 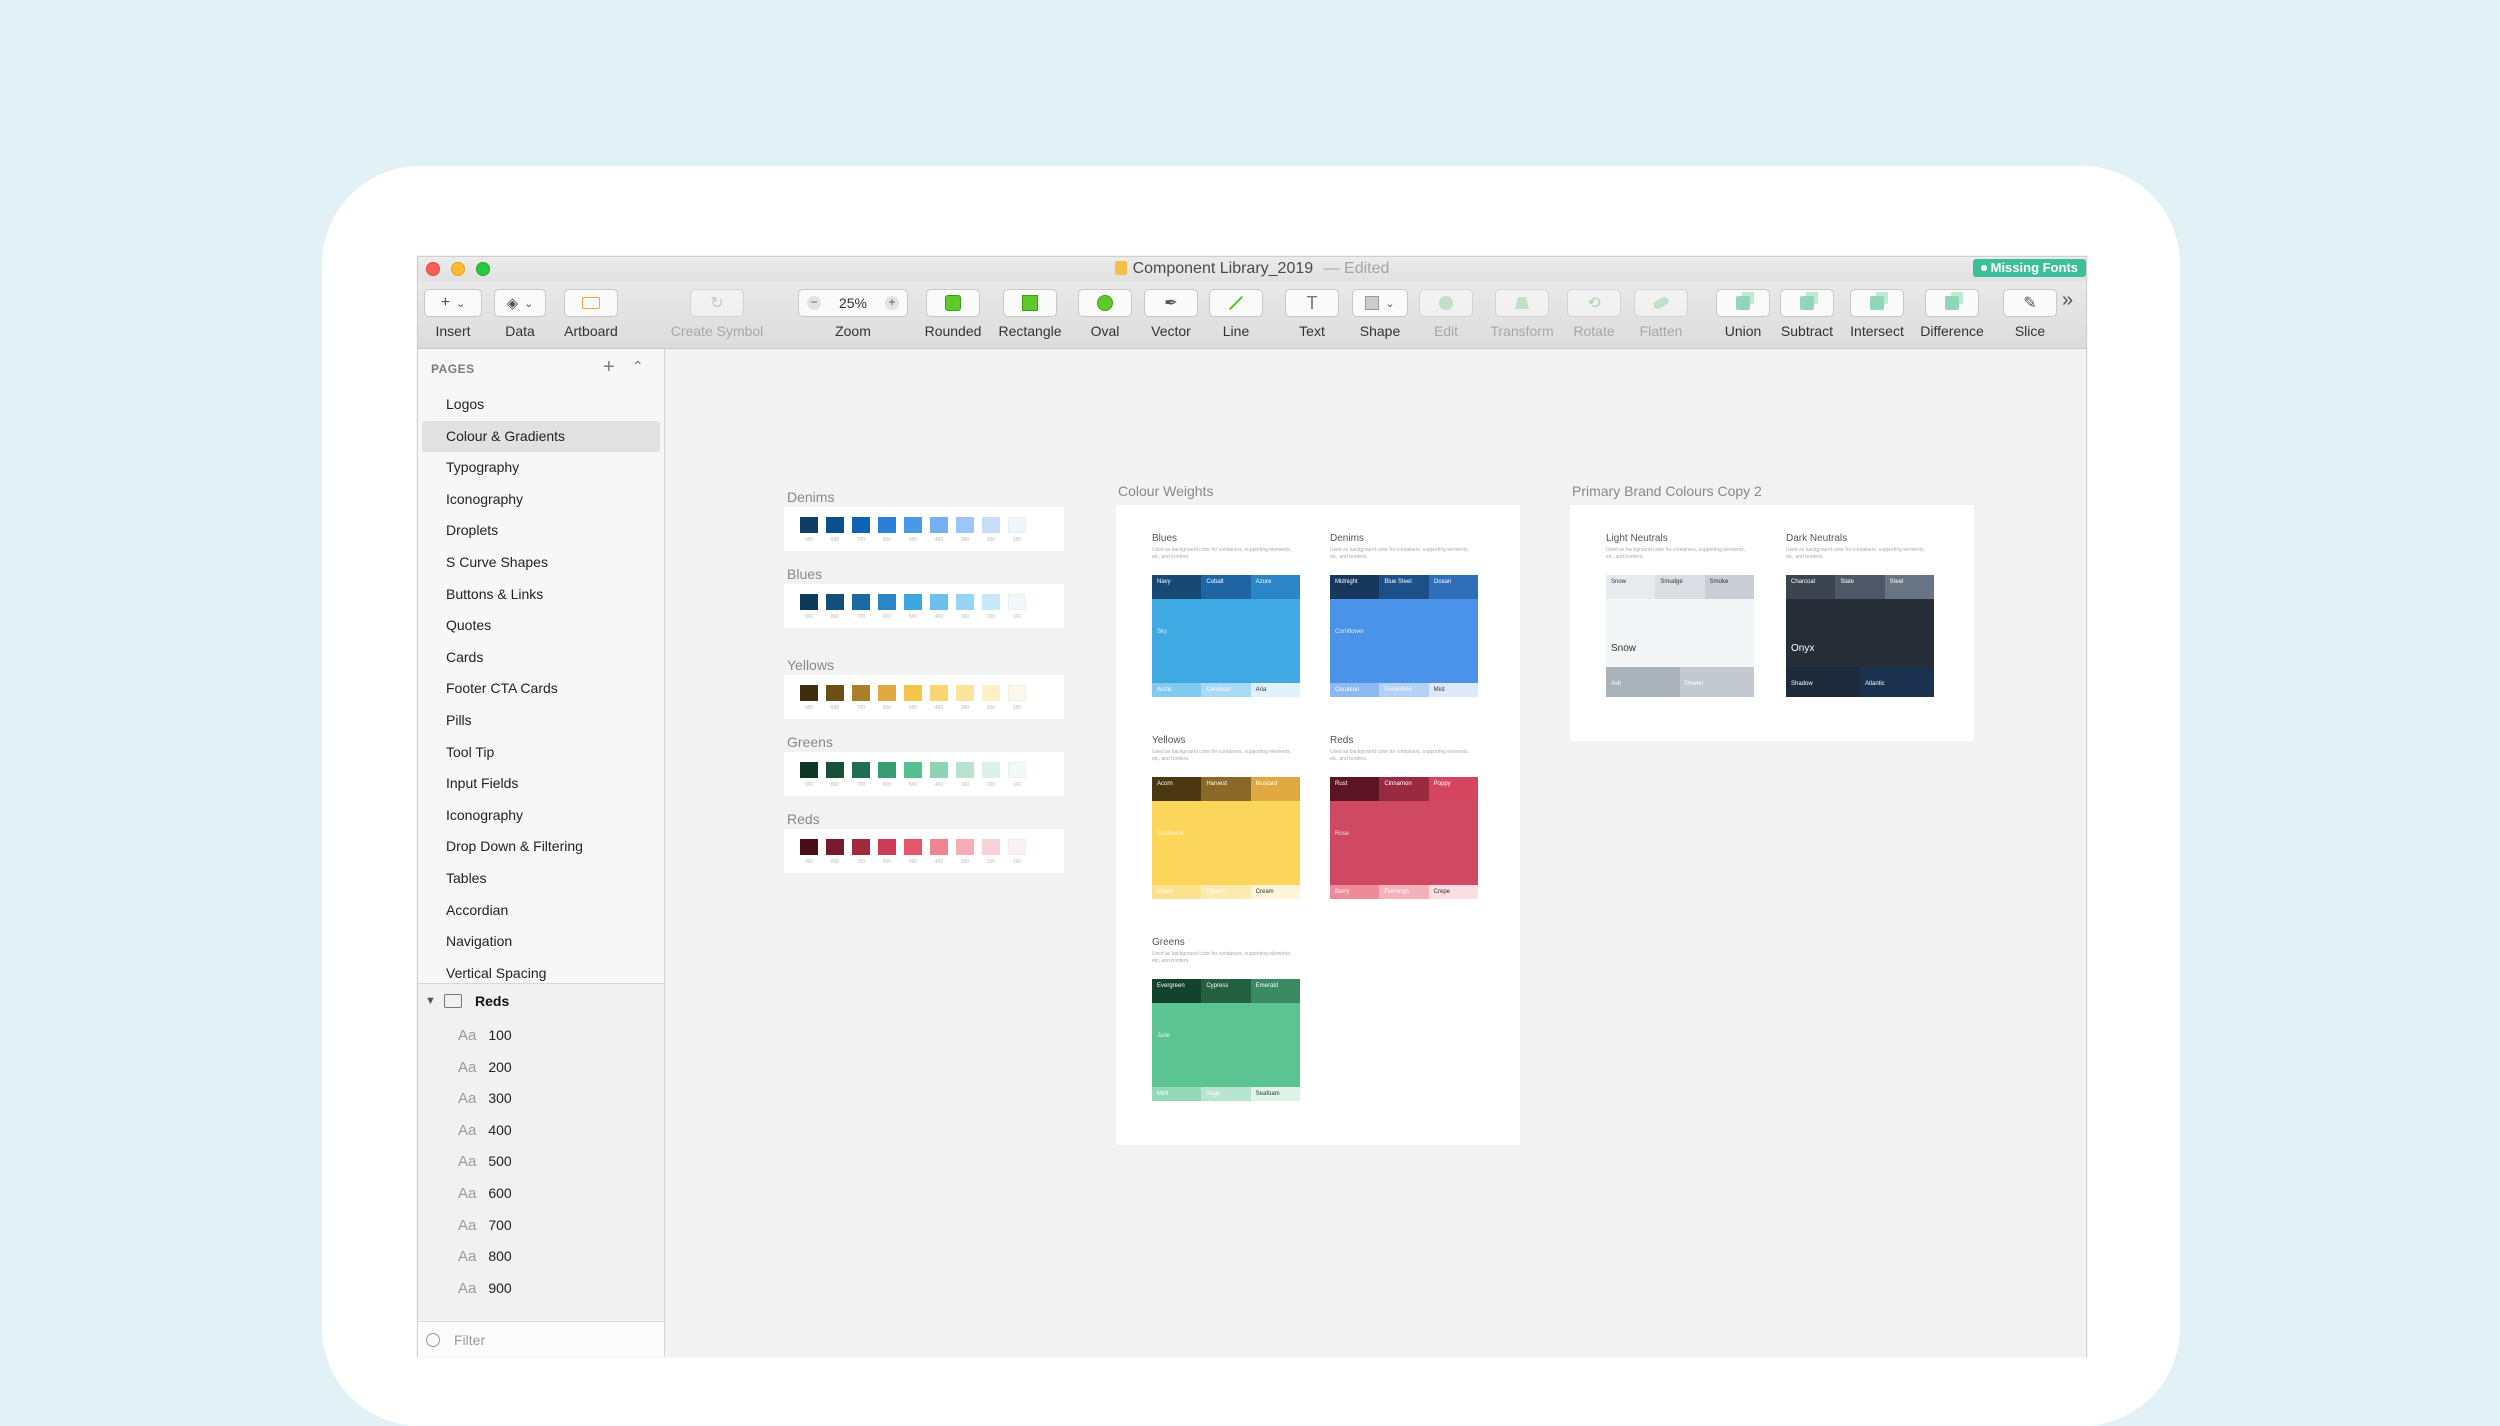 What do you see at coordinates (541, 816) in the screenshot?
I see `page-item: Iconography` at bounding box center [541, 816].